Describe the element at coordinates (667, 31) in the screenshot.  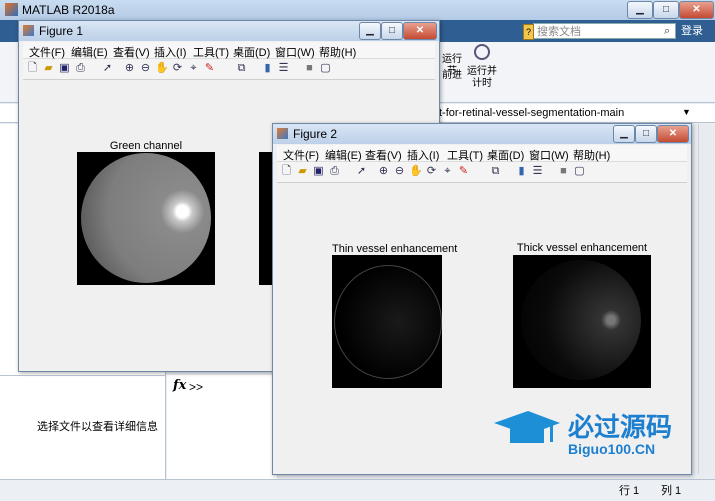
I see `search-icon: ⌕` at that location.